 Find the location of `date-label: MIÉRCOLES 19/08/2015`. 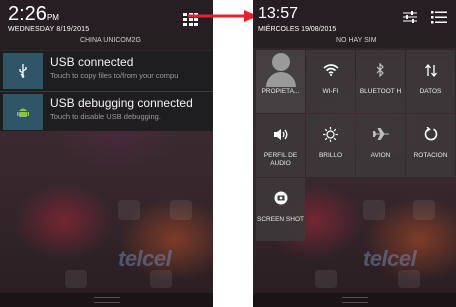

date-label: MIÉRCOLES 19/08/2015 is located at coordinates (297, 29).